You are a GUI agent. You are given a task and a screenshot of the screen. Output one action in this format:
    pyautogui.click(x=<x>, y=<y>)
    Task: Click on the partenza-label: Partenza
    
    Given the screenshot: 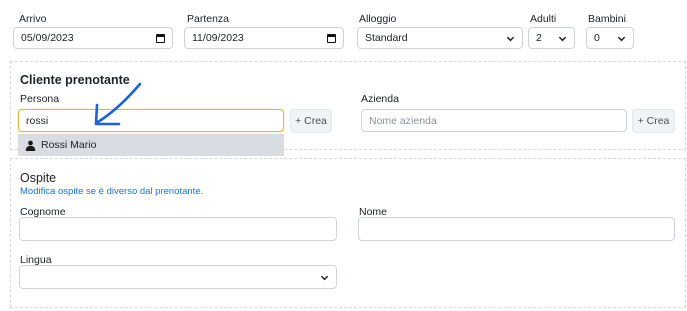 What is the action you would take?
    pyautogui.click(x=208, y=19)
    